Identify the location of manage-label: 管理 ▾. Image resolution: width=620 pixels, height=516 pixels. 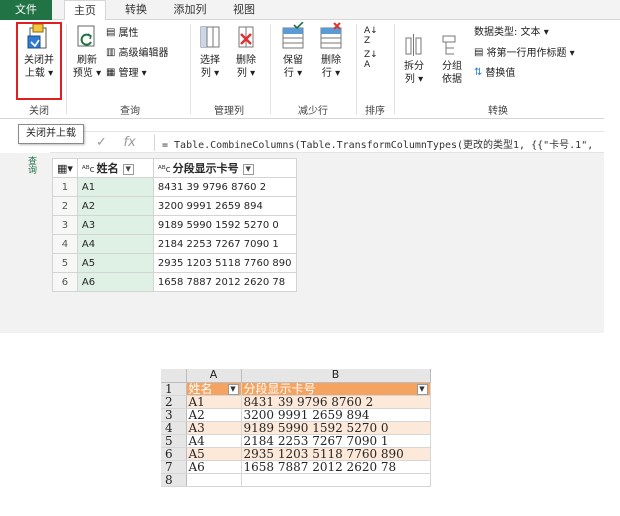
(132, 73).